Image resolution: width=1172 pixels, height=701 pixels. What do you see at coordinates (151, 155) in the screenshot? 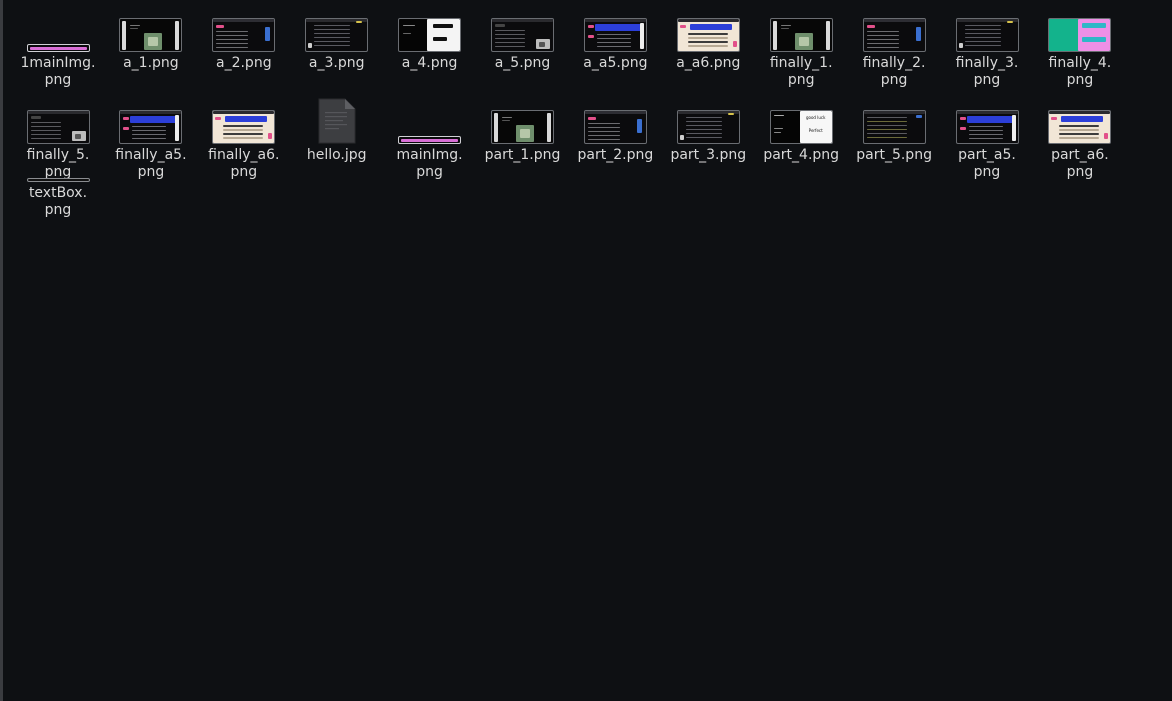
I see `file-name-line-1: finally_a5.` at bounding box center [151, 155].